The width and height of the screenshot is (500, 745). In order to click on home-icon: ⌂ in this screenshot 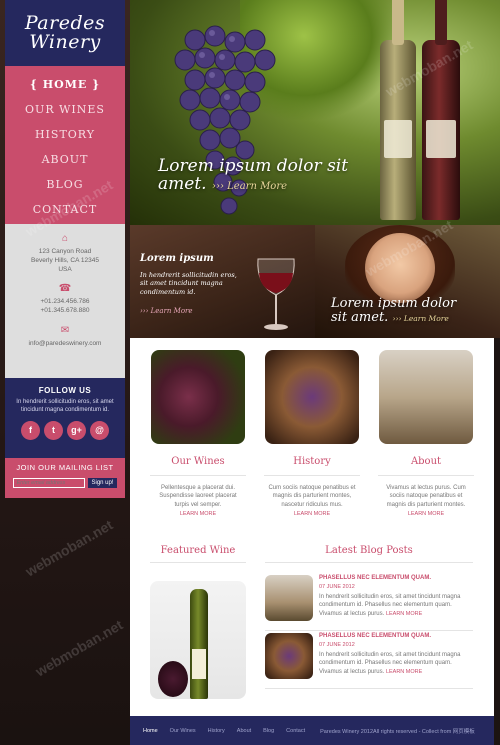, I will do `click(65, 238)`.